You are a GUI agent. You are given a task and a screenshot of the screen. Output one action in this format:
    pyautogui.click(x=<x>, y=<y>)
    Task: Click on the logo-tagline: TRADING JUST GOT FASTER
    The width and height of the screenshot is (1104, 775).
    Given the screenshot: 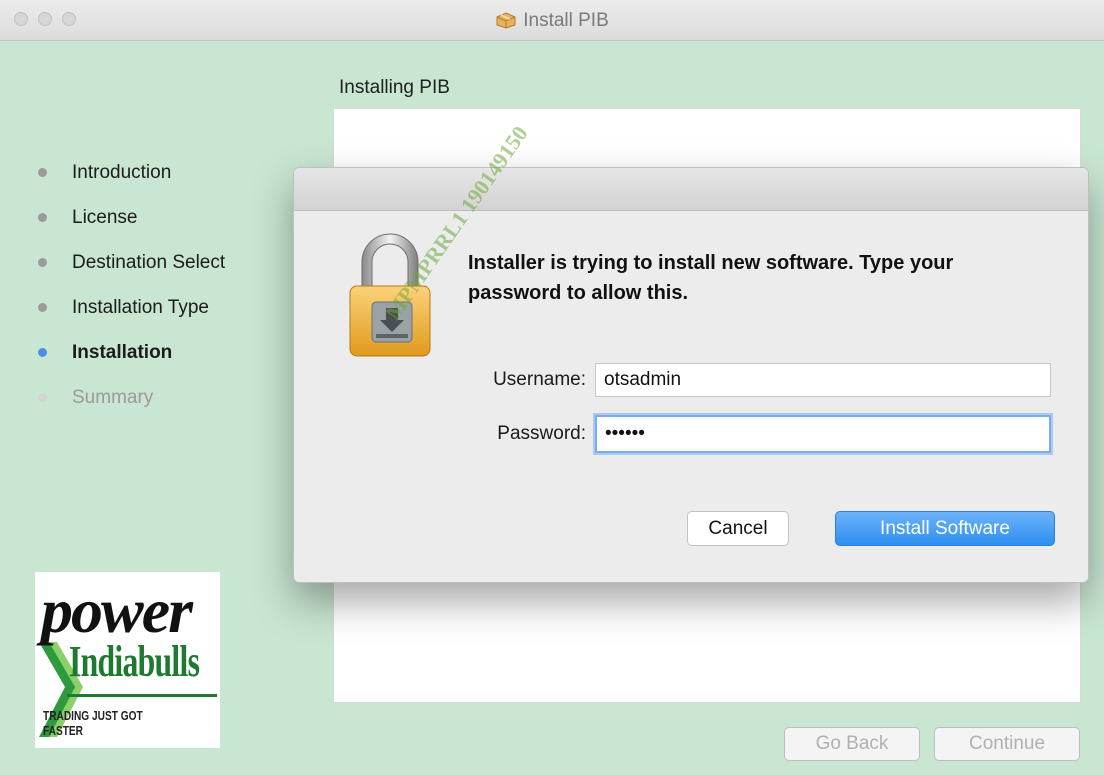 What is the action you would take?
    pyautogui.click(x=93, y=723)
    